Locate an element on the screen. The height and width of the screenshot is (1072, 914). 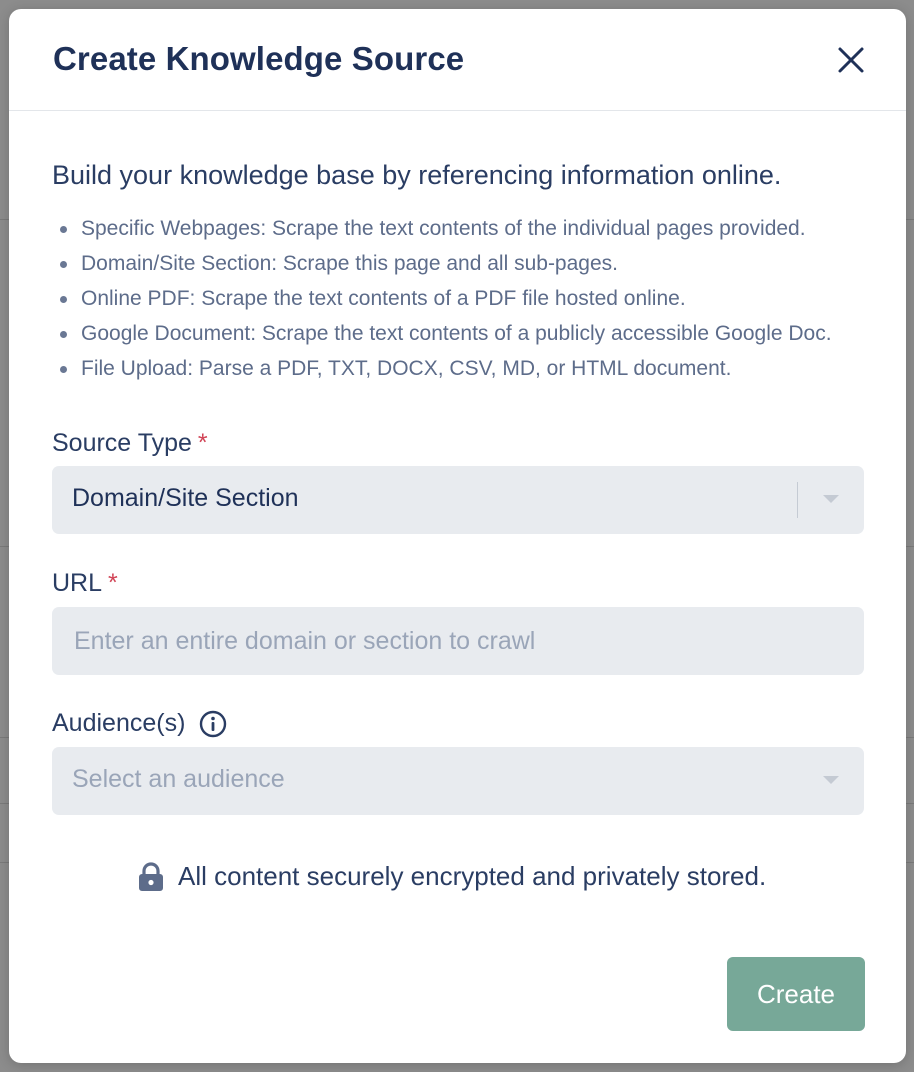
url-input is located at coordinates (458, 641).